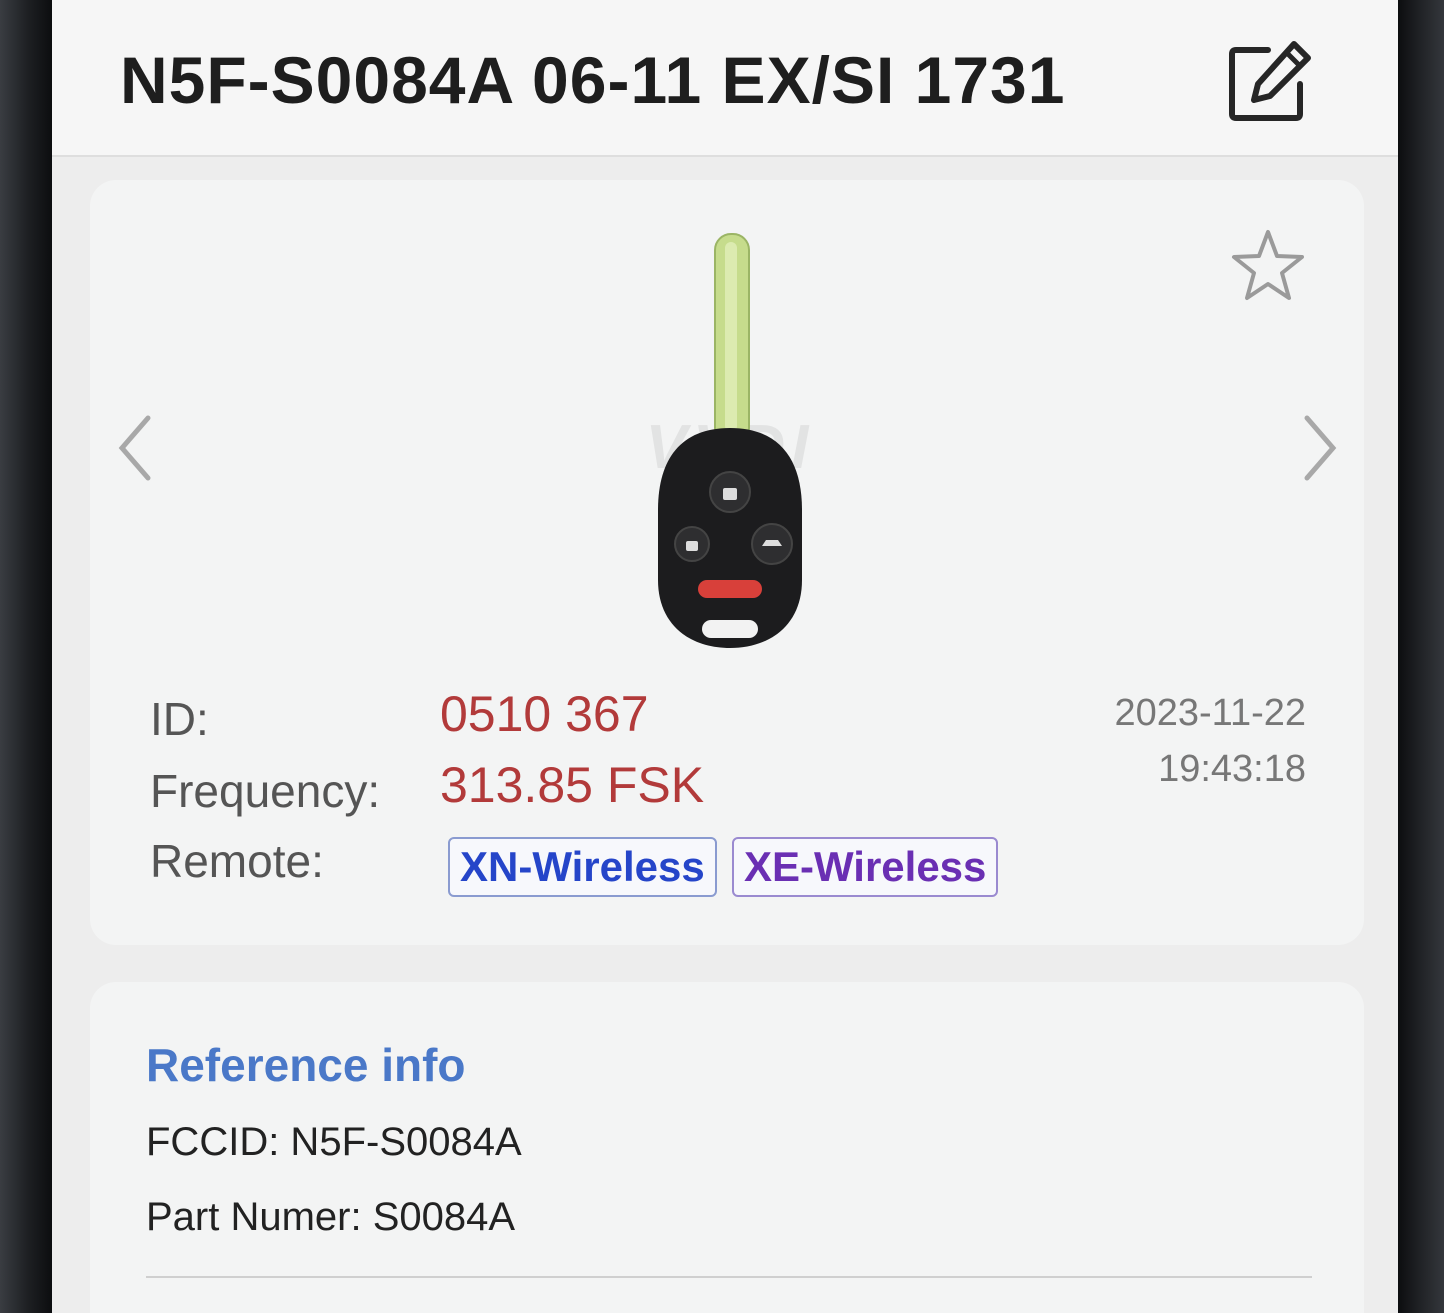  I want to click on chevron-right-icon, so click(1320, 448).